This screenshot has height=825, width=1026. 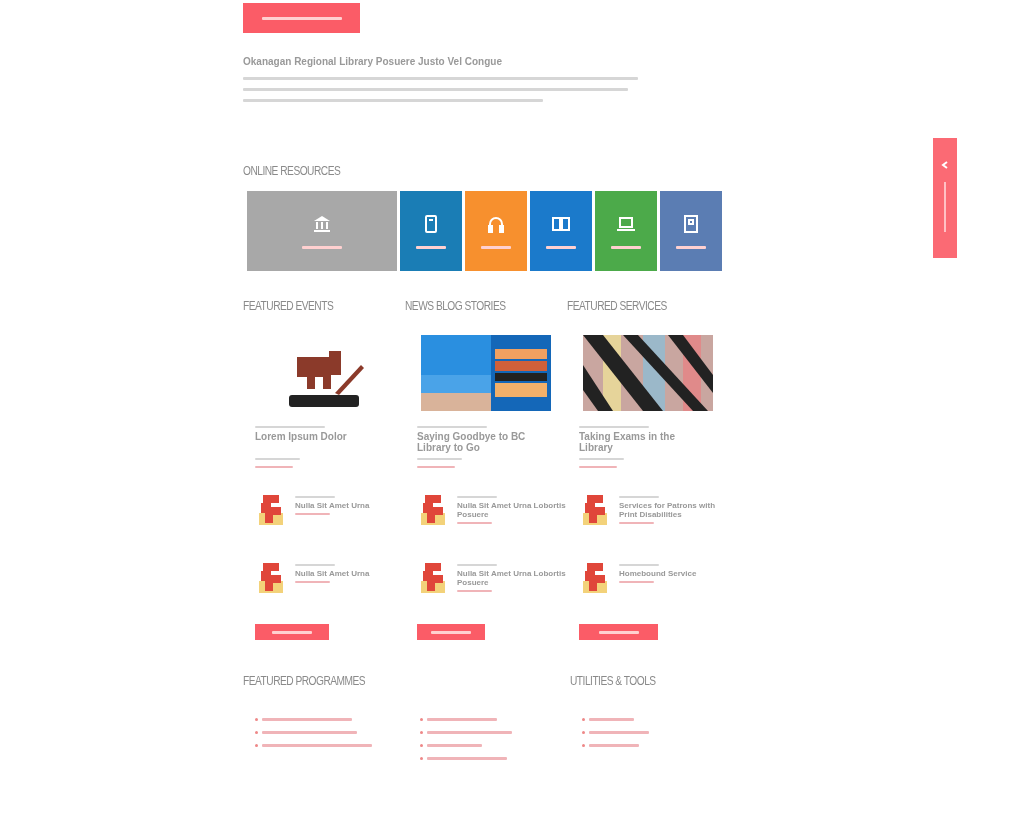 I want to click on side-tab, so click(x=945, y=198).